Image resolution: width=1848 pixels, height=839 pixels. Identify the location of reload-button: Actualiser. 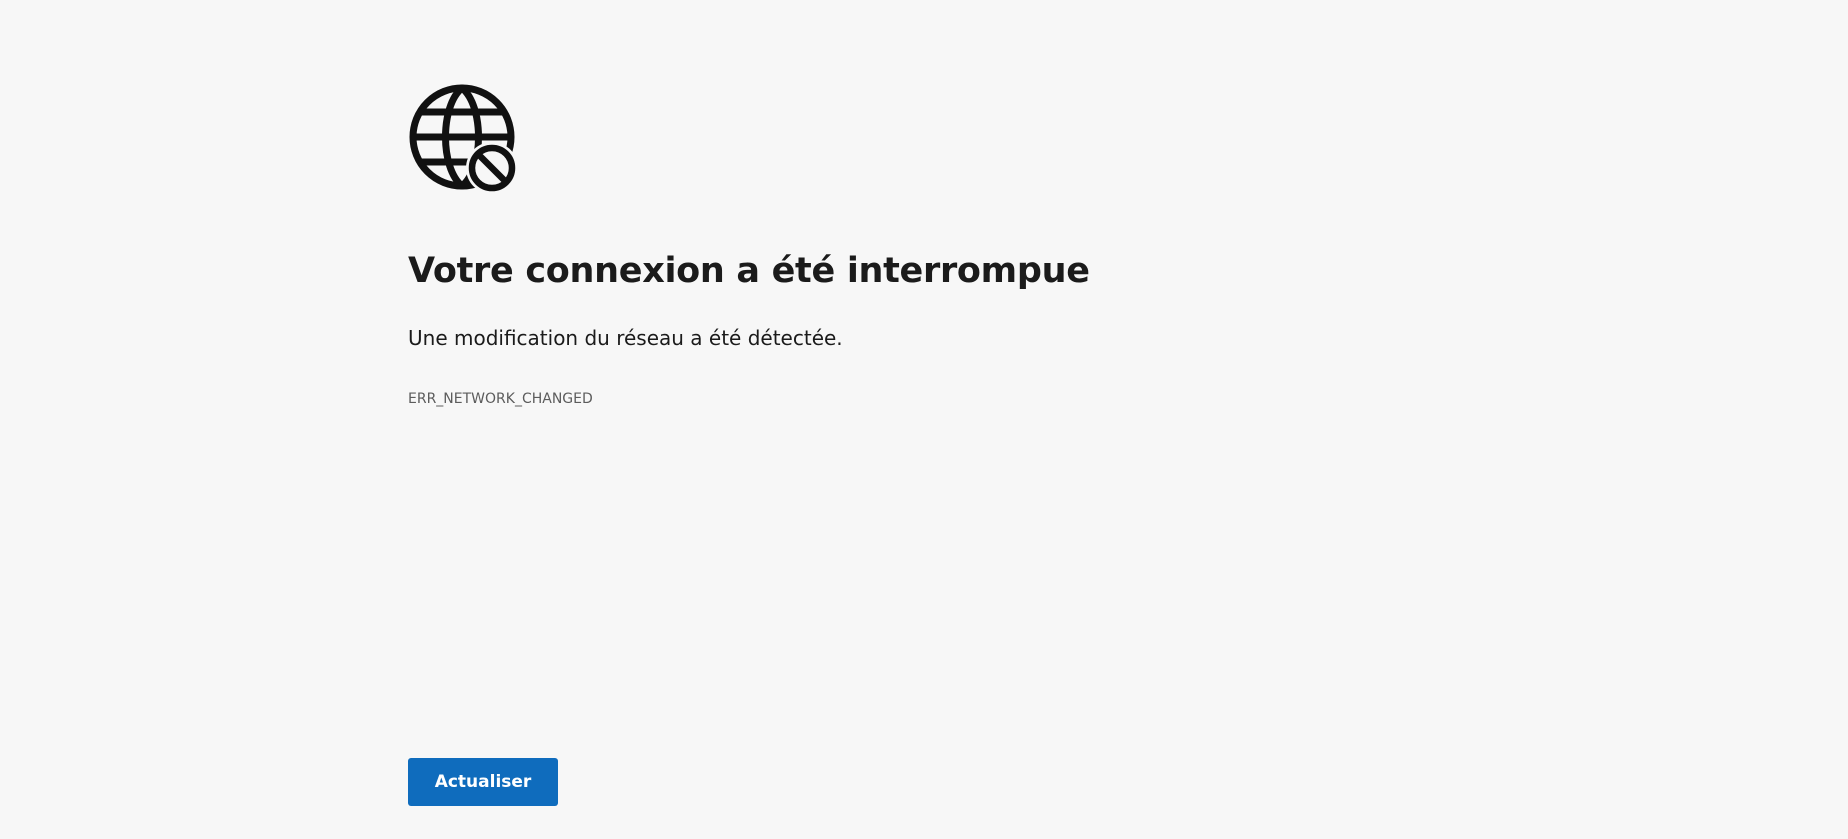
(483, 782).